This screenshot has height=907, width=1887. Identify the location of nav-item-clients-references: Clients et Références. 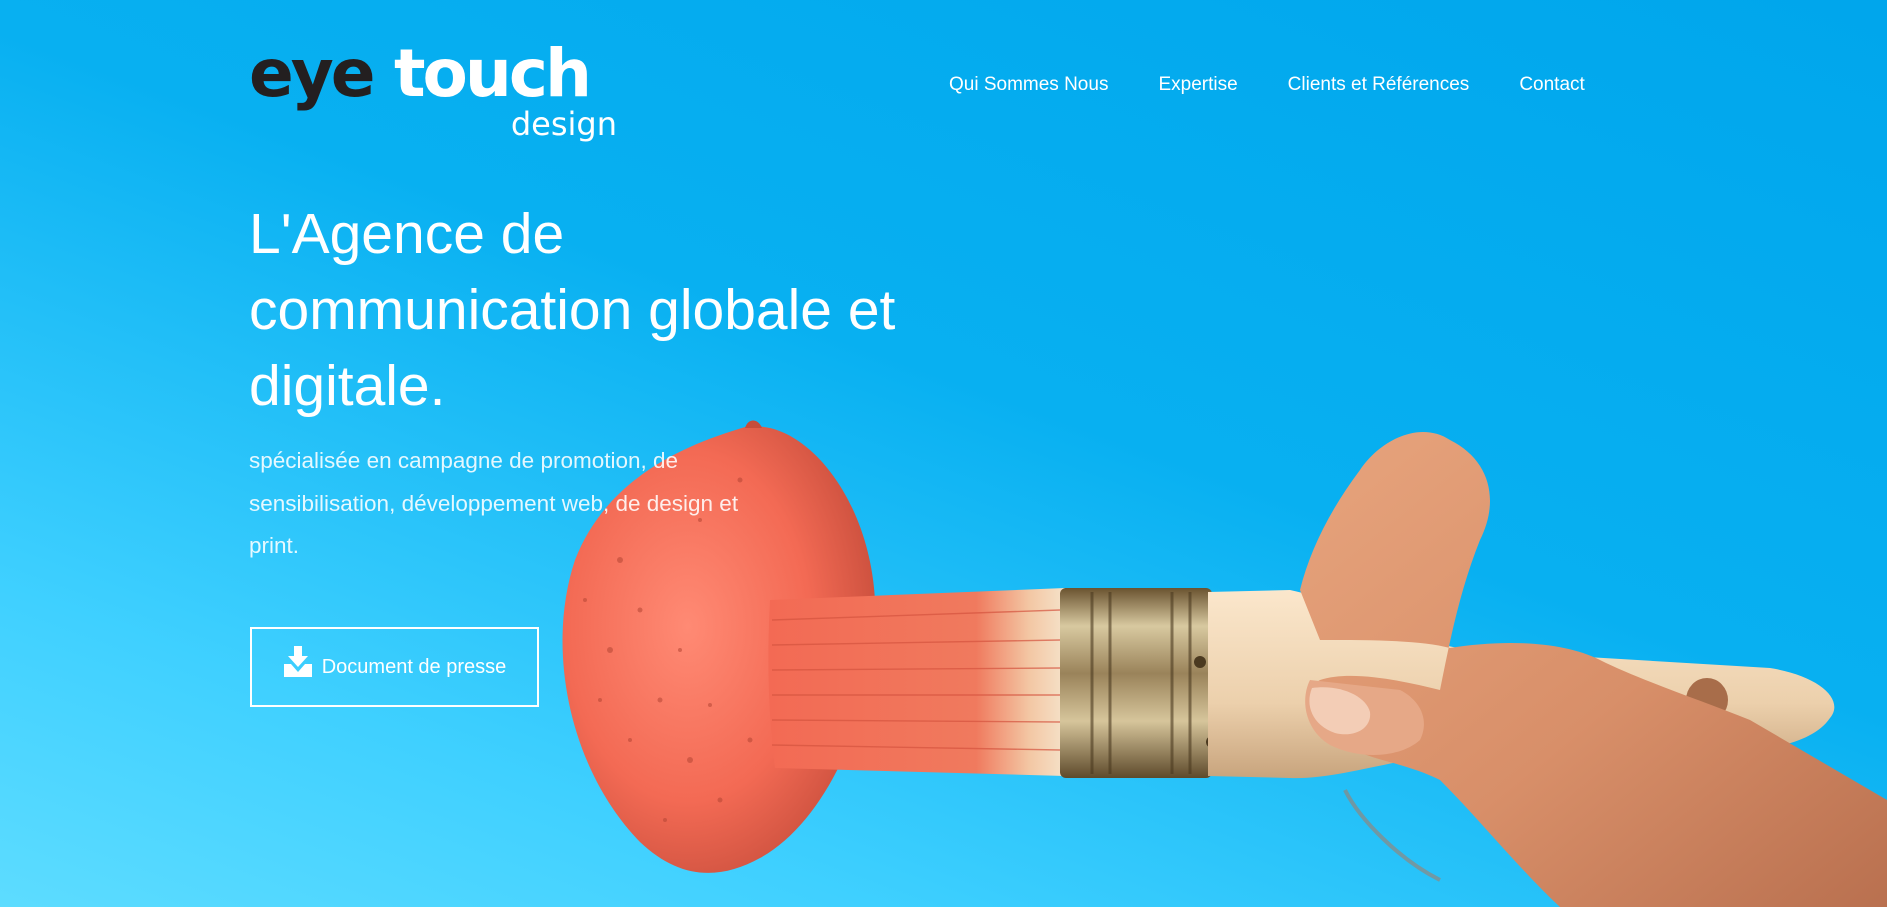
(1379, 85).